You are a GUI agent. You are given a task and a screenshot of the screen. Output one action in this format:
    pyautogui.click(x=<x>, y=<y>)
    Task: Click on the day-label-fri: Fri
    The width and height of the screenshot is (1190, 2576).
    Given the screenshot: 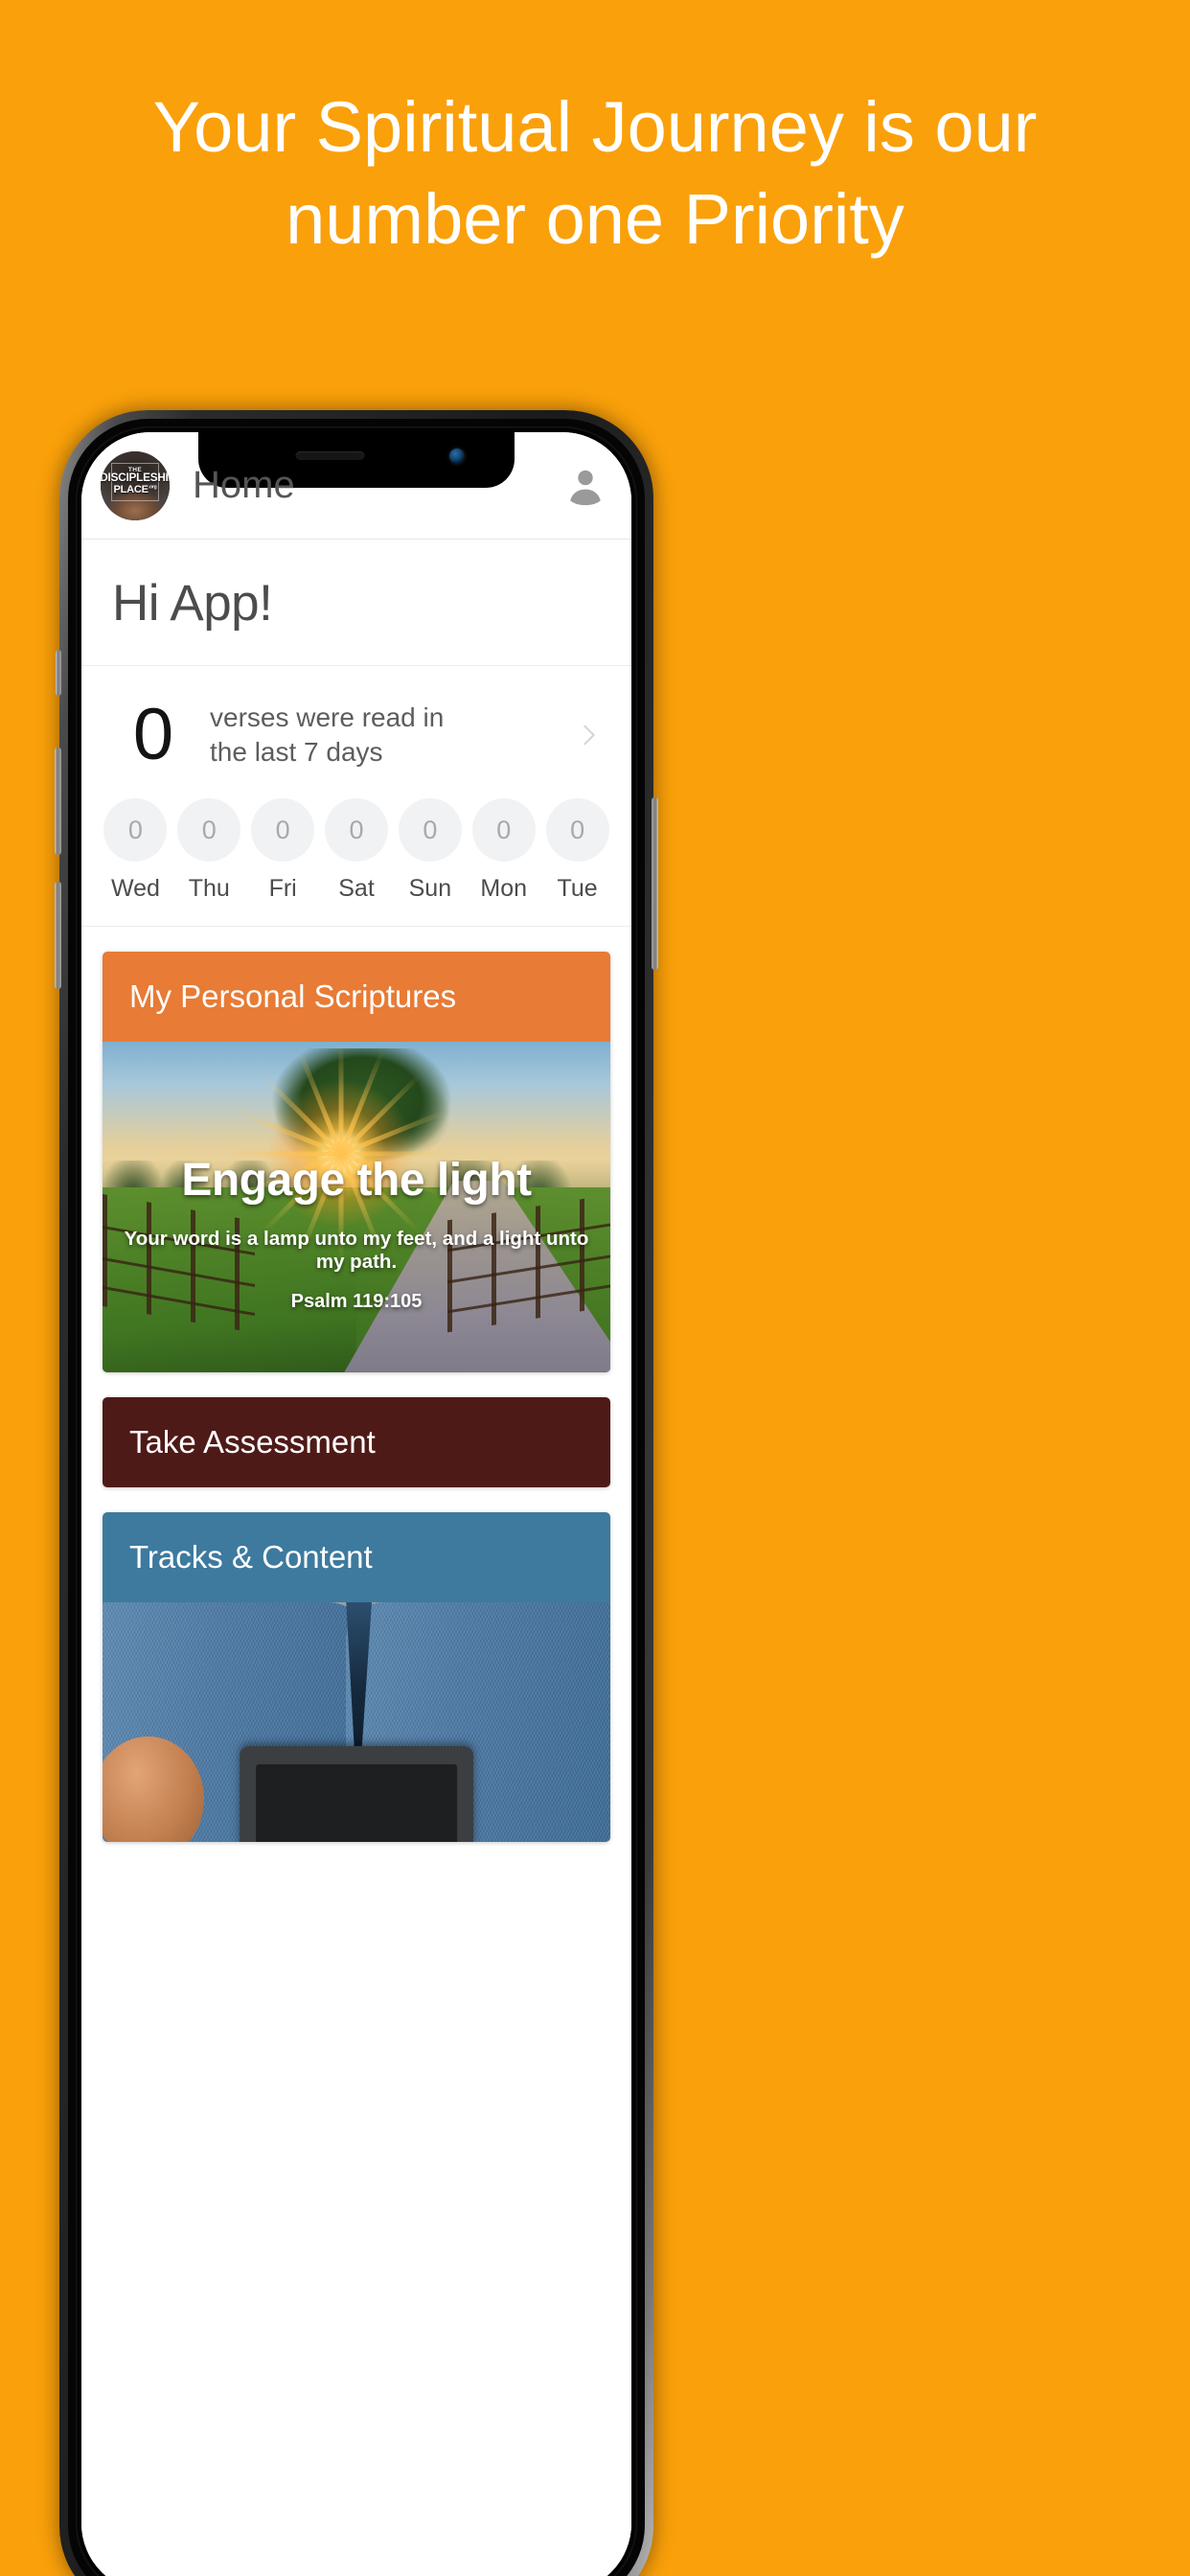 What is the action you would take?
    pyautogui.click(x=282, y=888)
    